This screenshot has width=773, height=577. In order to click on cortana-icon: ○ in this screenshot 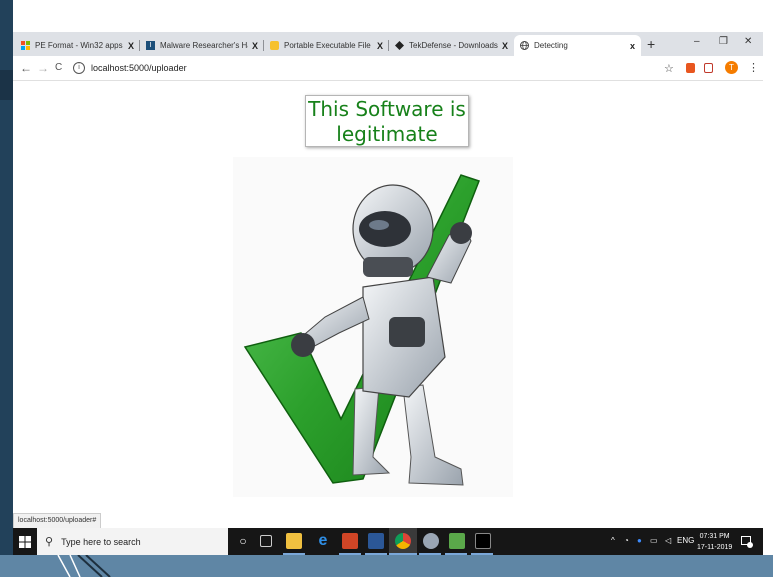, I will do `click(243, 541)`.